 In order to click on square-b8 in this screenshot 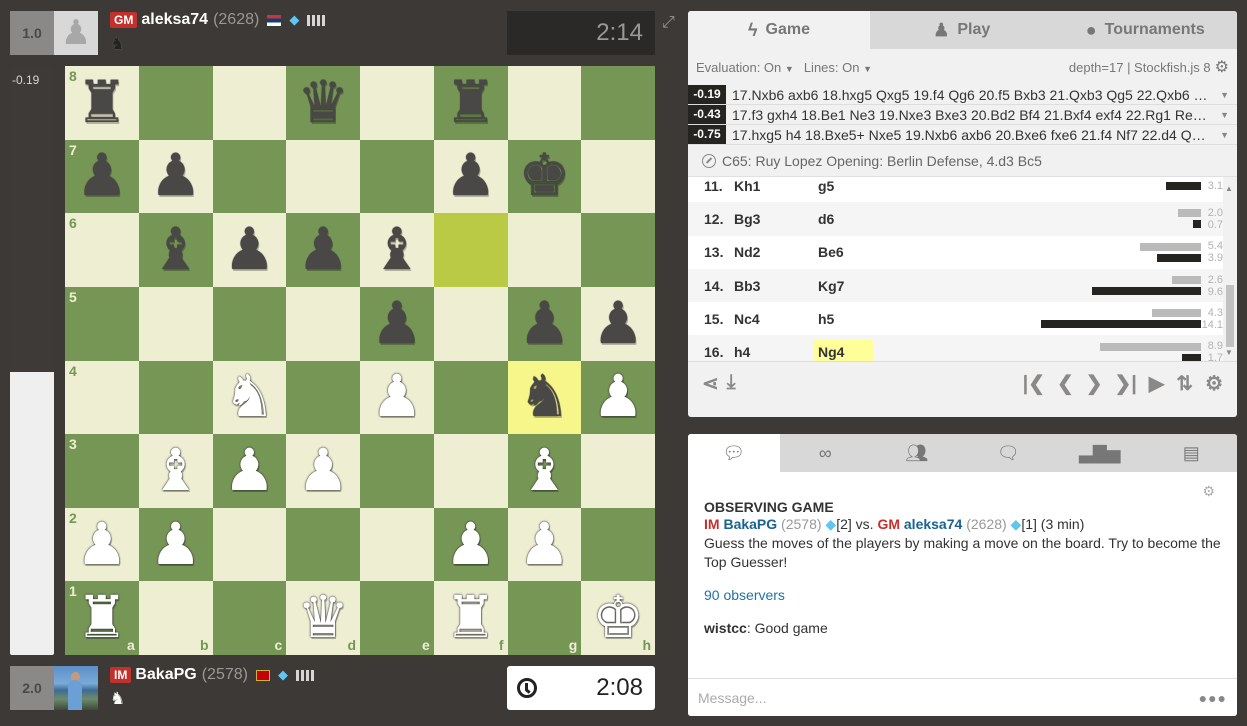, I will do `click(175, 103)`.